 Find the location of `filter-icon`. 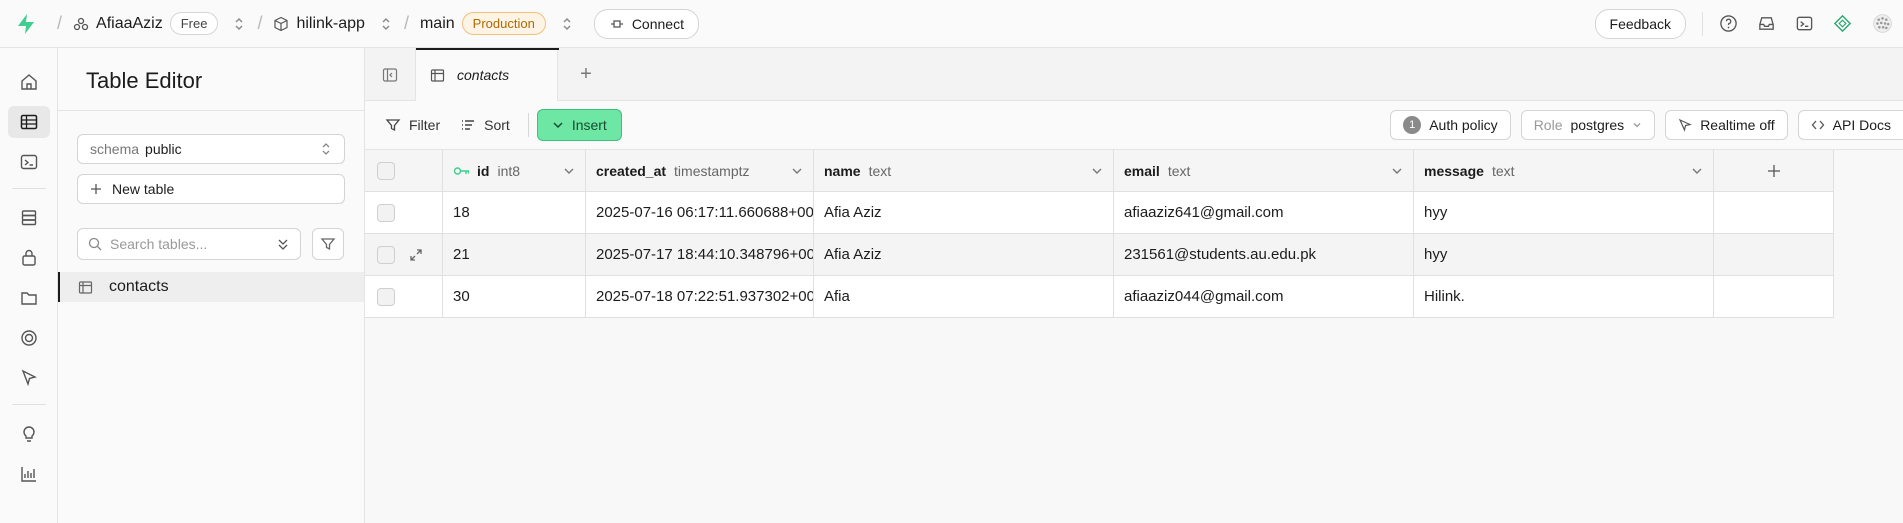

filter-icon is located at coordinates (393, 125).